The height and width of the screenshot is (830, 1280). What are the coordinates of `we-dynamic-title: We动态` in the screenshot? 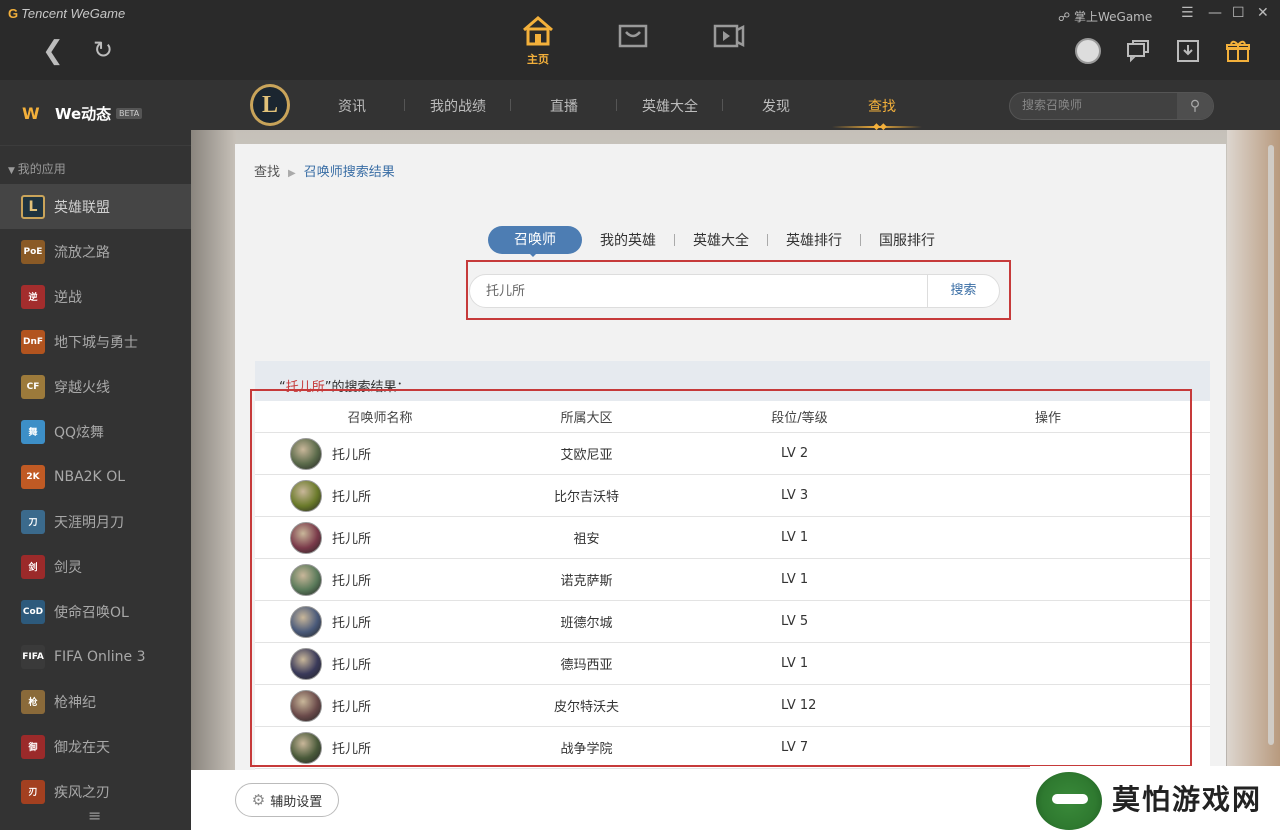 It's located at (83, 114).